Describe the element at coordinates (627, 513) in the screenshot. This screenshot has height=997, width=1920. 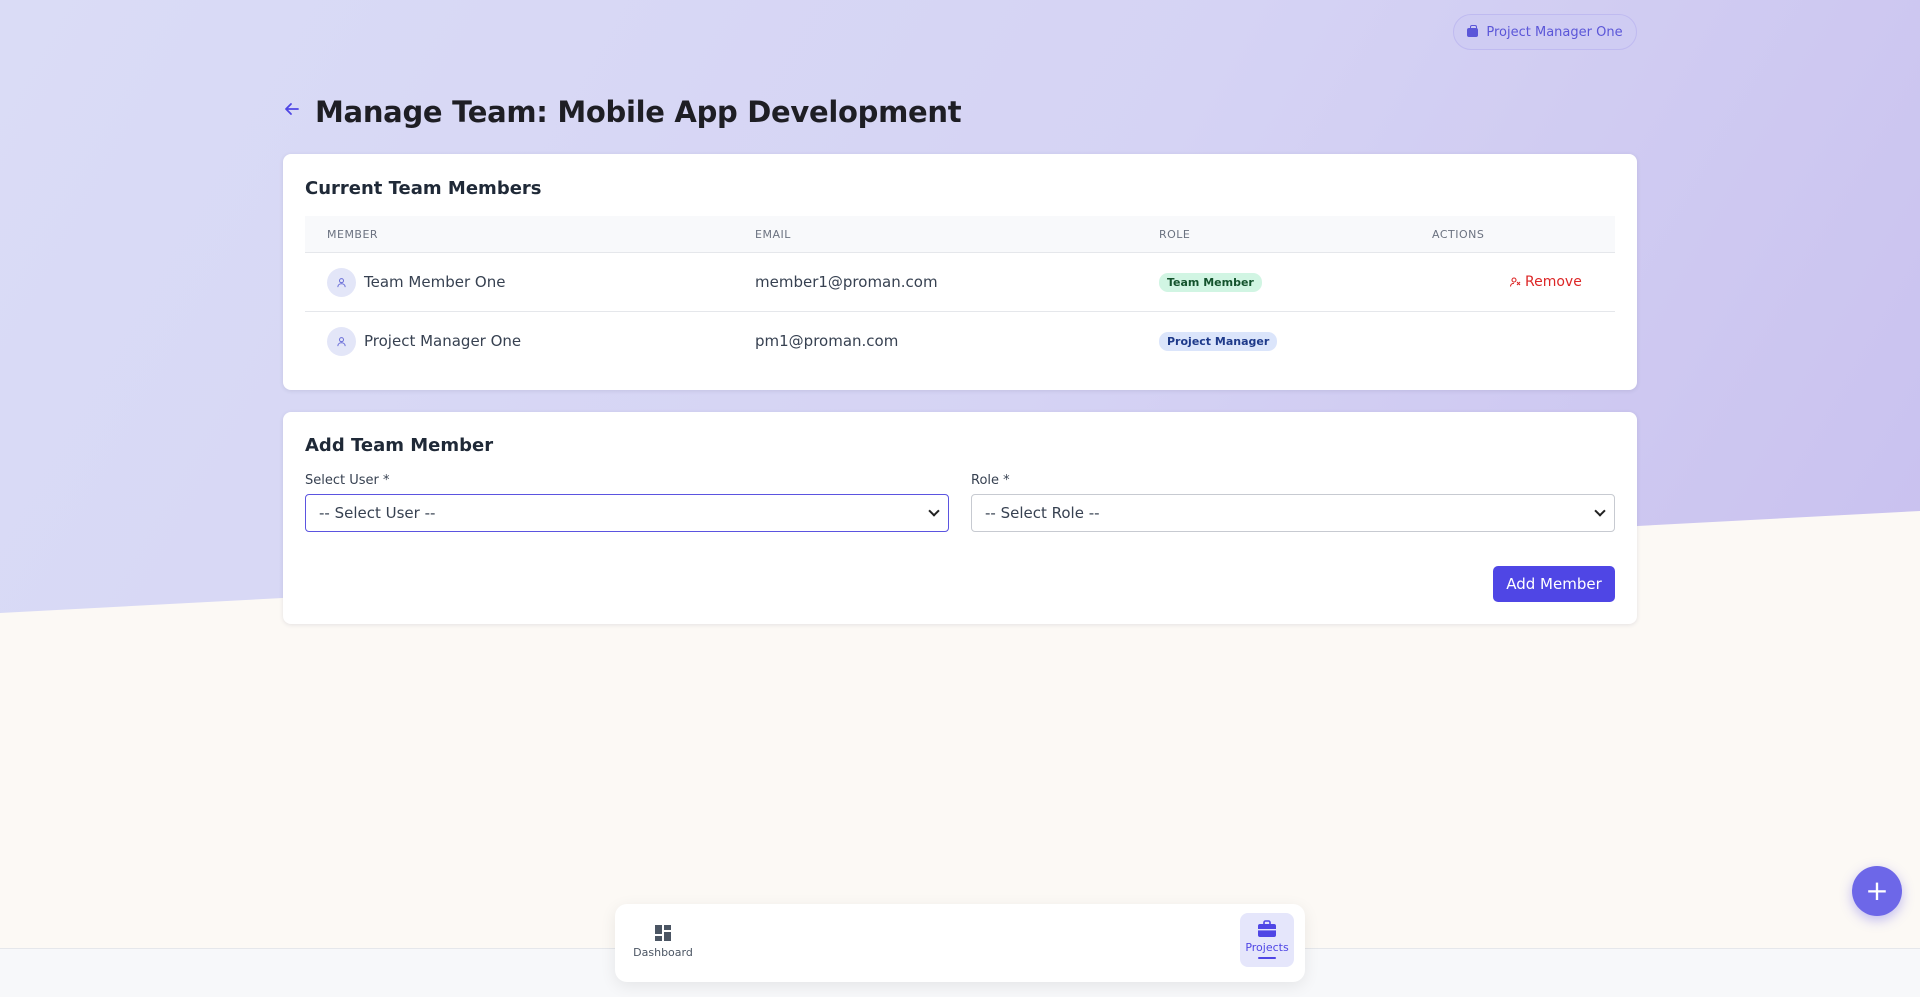
I see `select-user-dropdown: -- Select User --` at that location.